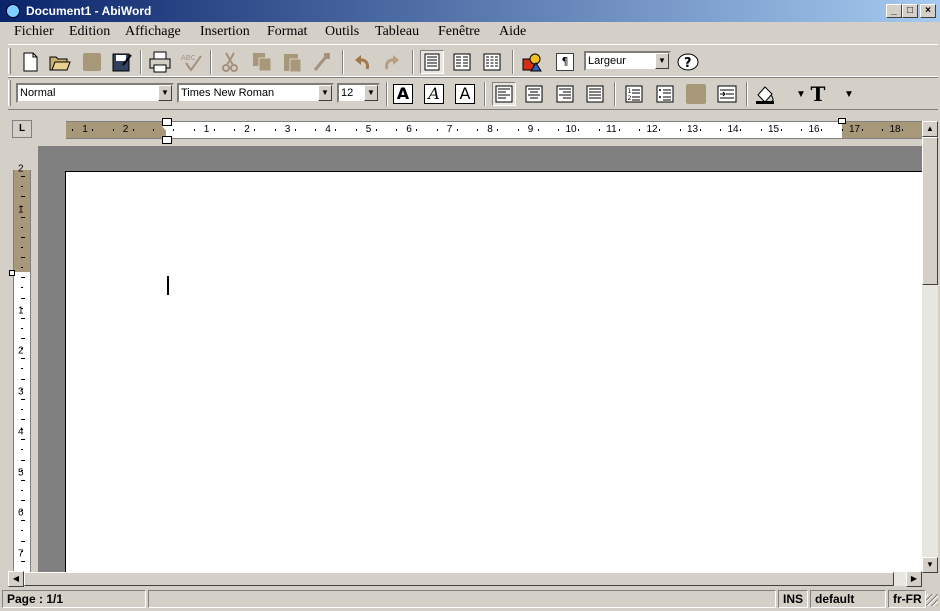 This screenshot has height=611, width=940. What do you see at coordinates (122, 62) in the screenshot?
I see `save-as-icon` at bounding box center [122, 62].